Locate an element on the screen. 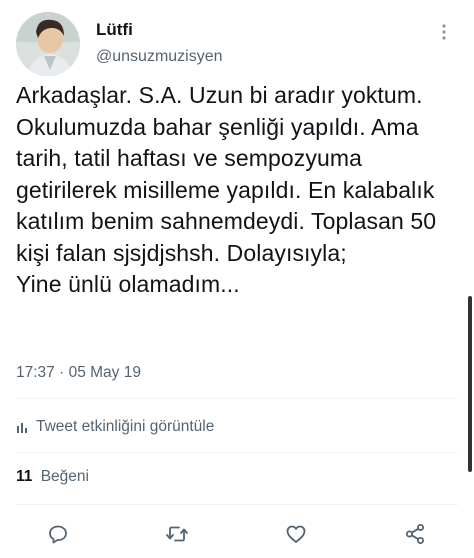  share-button is located at coordinates (415, 534).